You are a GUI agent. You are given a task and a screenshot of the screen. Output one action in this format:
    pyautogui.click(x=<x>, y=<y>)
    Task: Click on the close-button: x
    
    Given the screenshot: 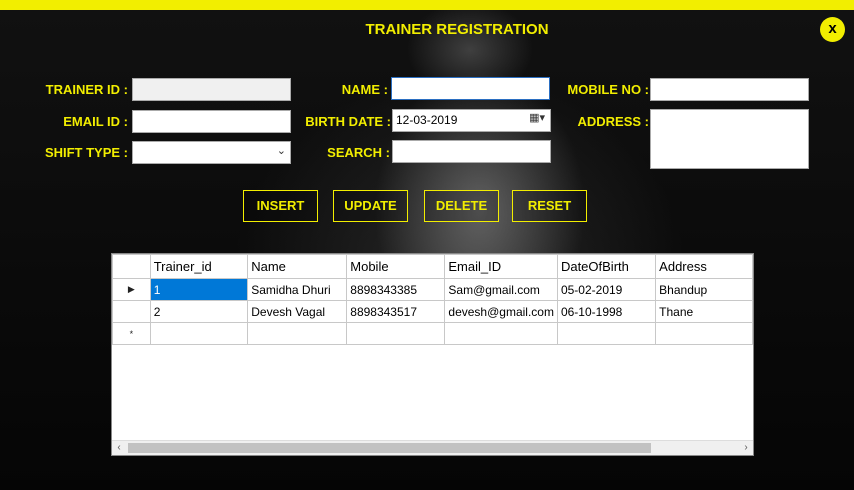 What is the action you would take?
    pyautogui.click(x=832, y=29)
    